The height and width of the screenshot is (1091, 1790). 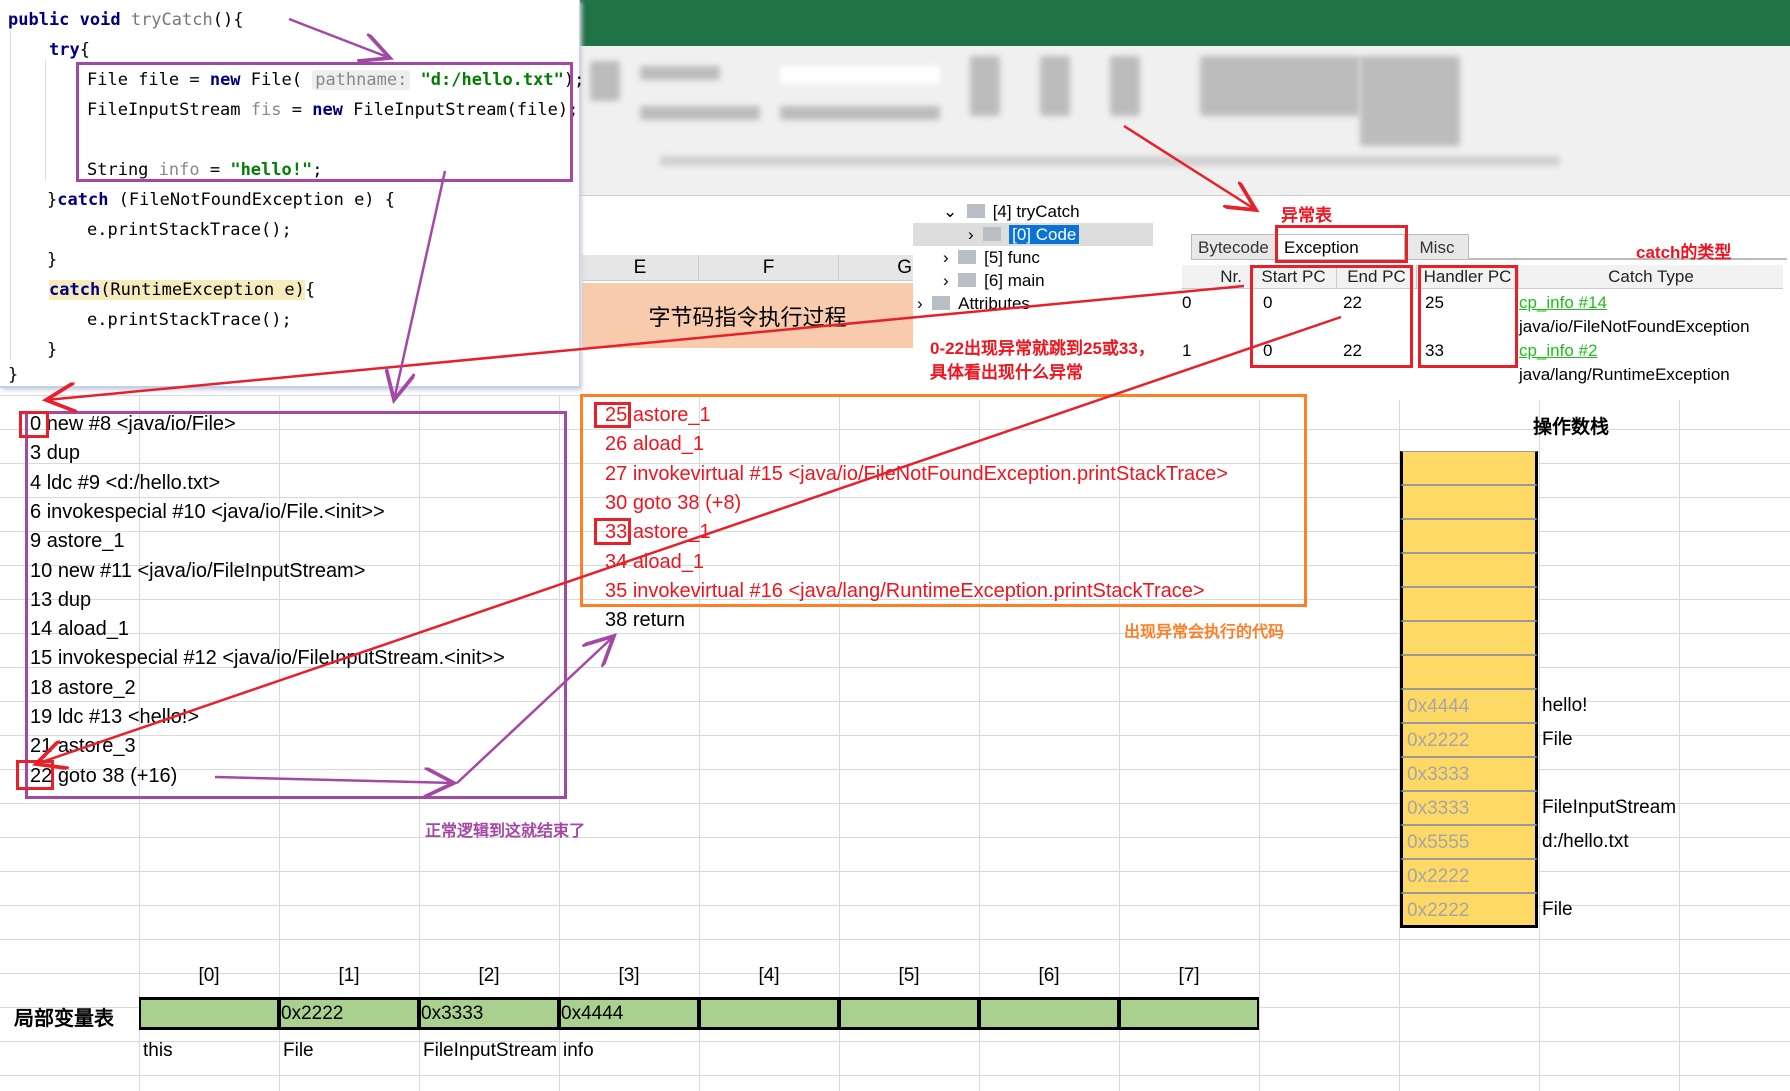 I want to click on catch-type-label: catch的类型, so click(x=1684, y=252).